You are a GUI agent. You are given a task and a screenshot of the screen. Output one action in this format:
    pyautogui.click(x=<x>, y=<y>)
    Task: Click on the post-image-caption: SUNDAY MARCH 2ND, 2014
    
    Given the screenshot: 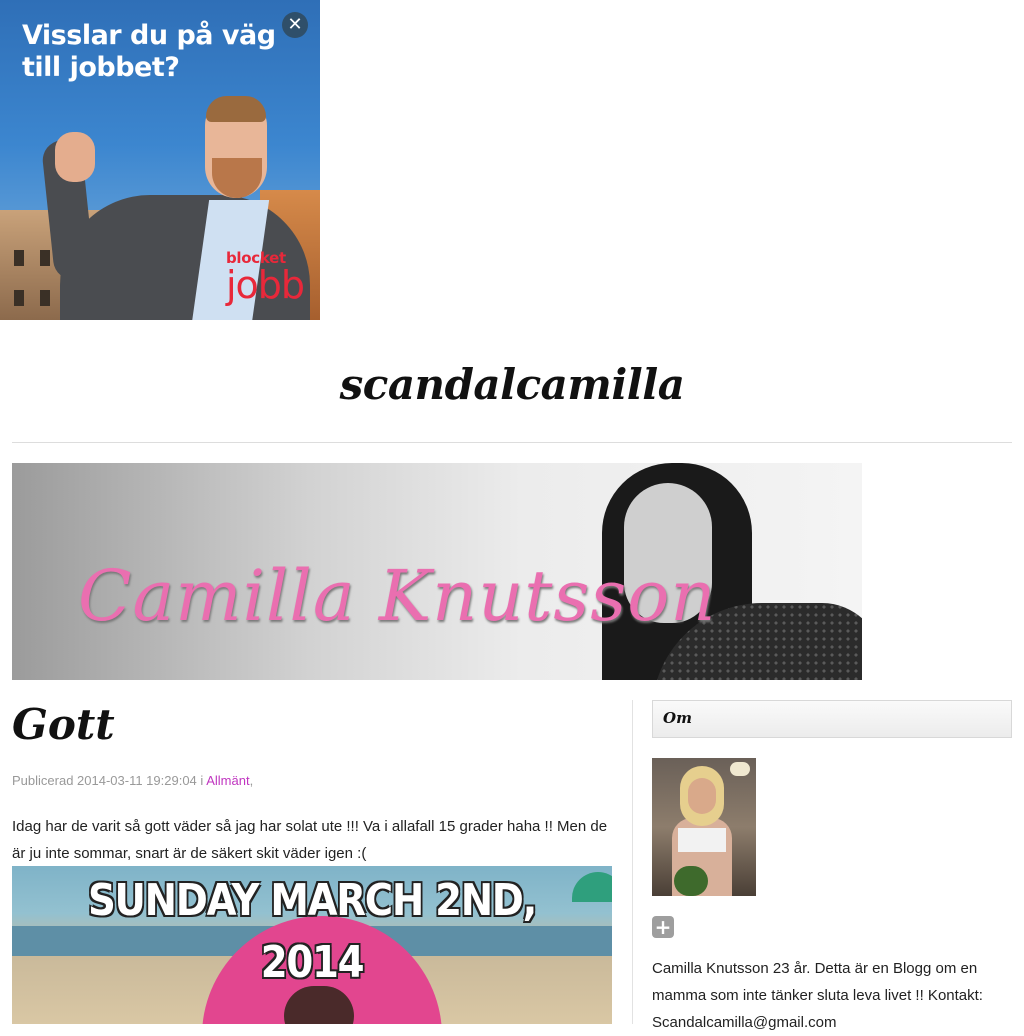 What is the action you would take?
    pyautogui.click(x=312, y=932)
    